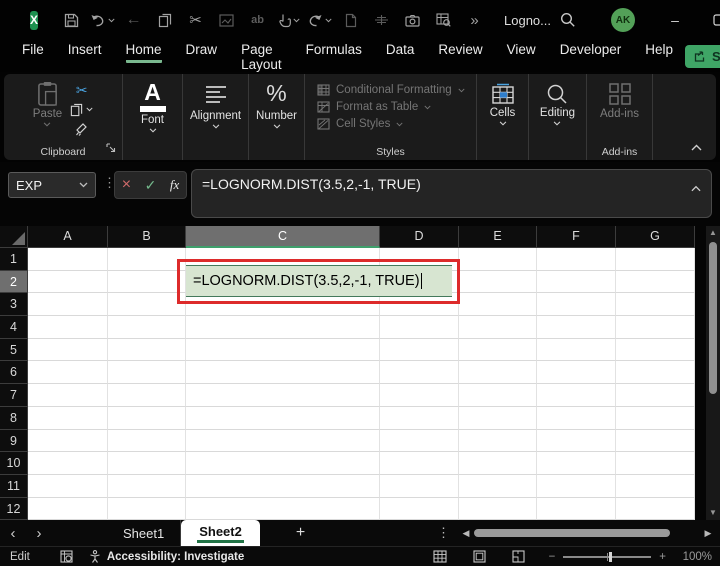 The height and width of the screenshot is (566, 720). What do you see at coordinates (498, 463) in the screenshot?
I see `cell-E10` at bounding box center [498, 463].